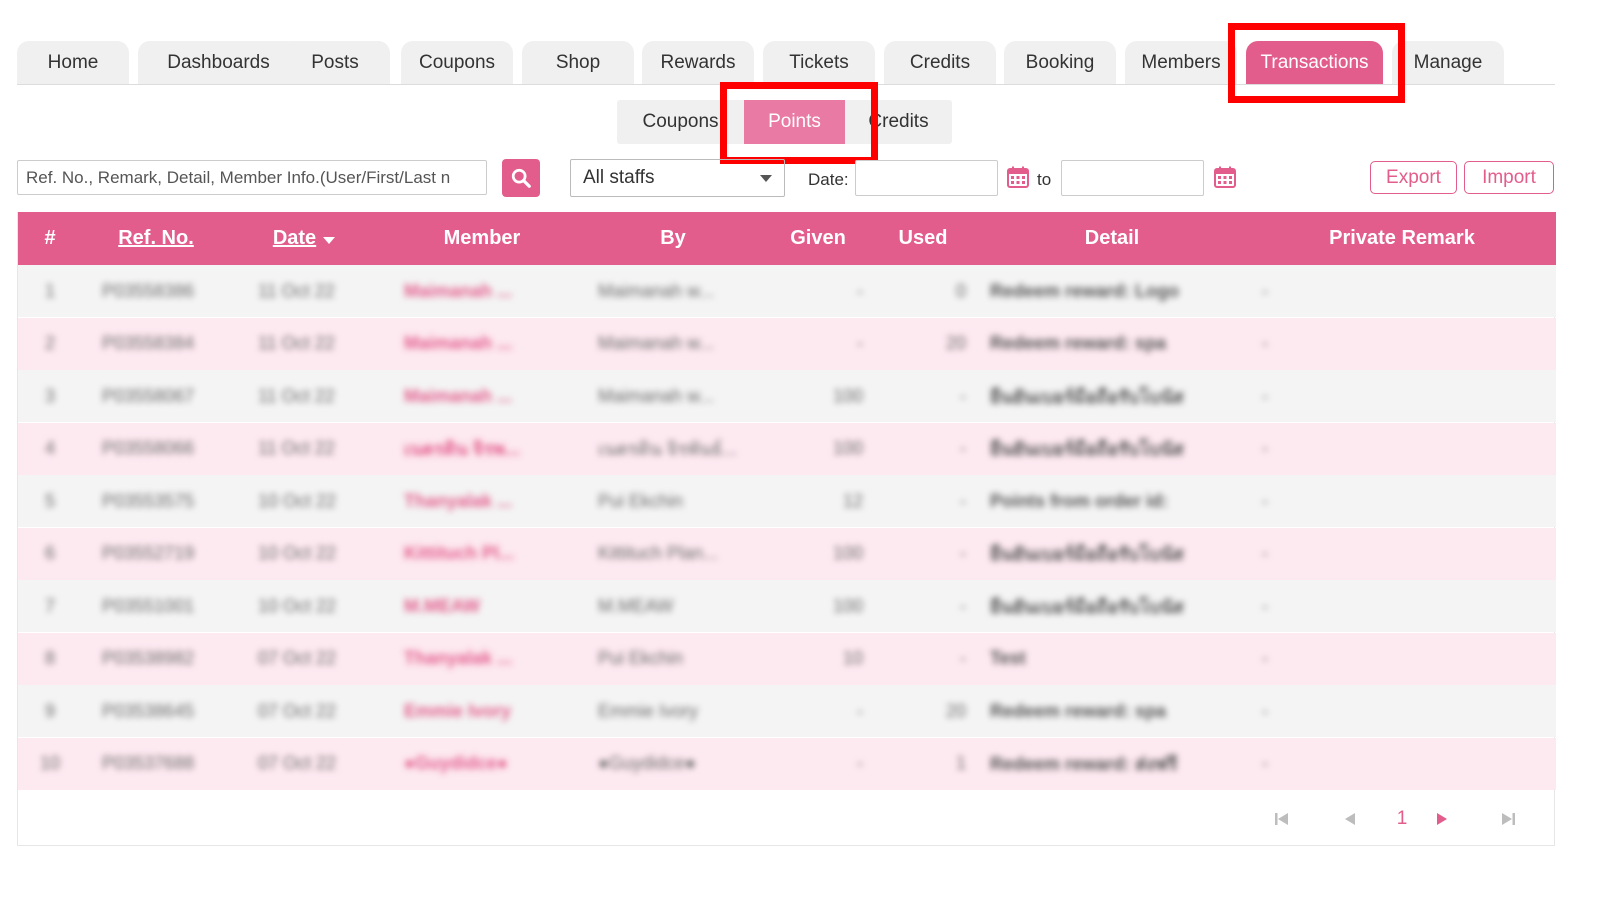 The image size is (1600, 900). I want to click on cell-ref: P03558384, so click(148, 343).